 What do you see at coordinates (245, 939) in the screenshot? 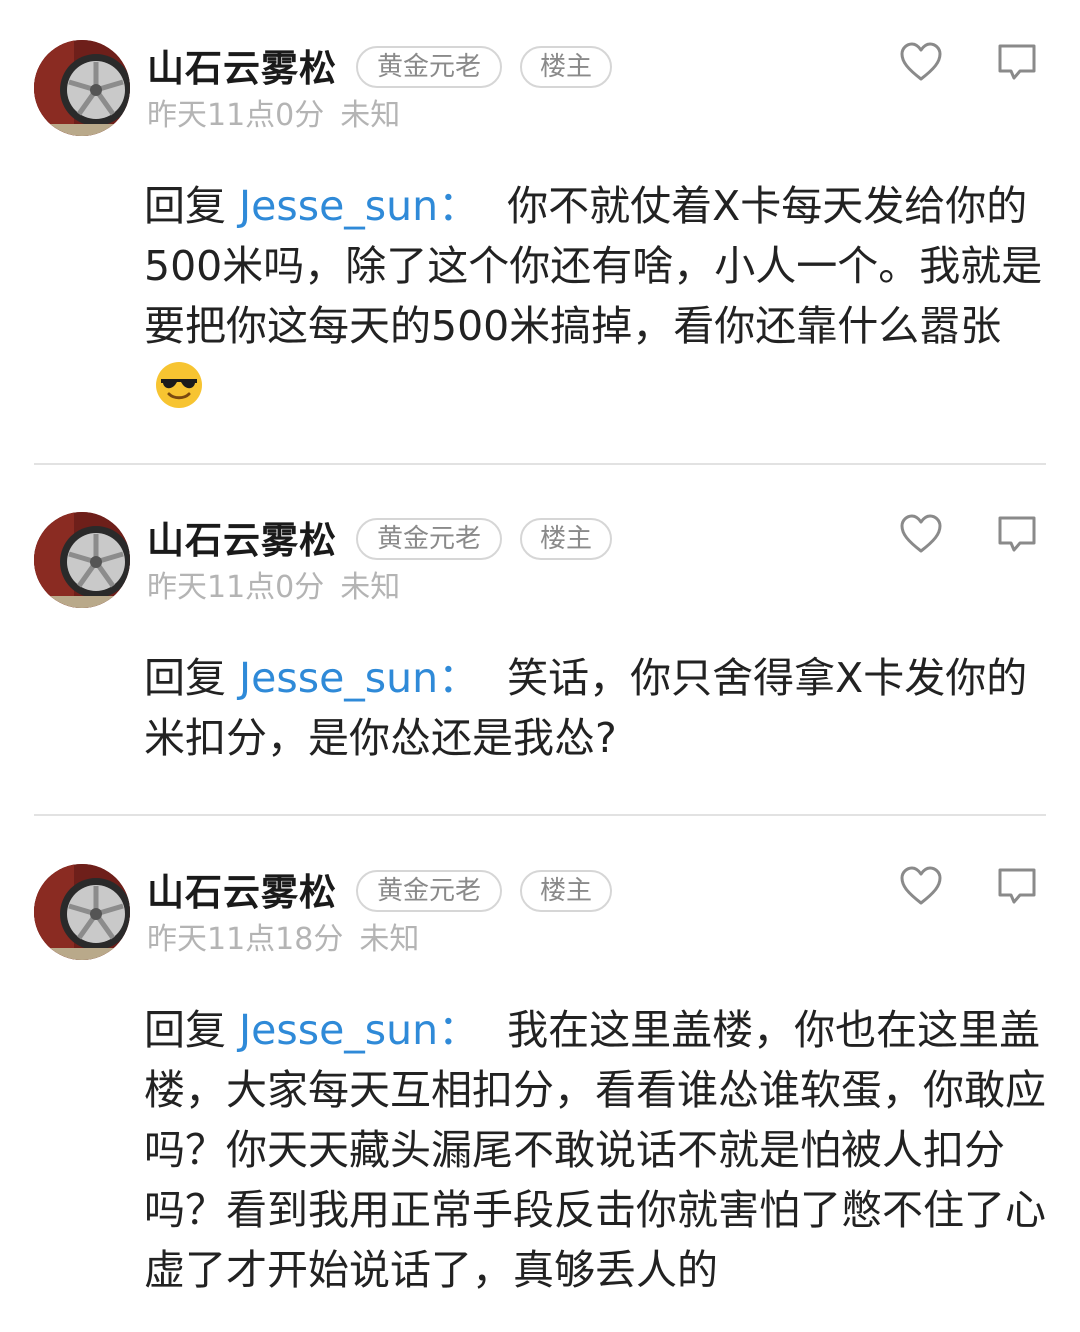
I see `post-time: 昨天11点18分` at bounding box center [245, 939].